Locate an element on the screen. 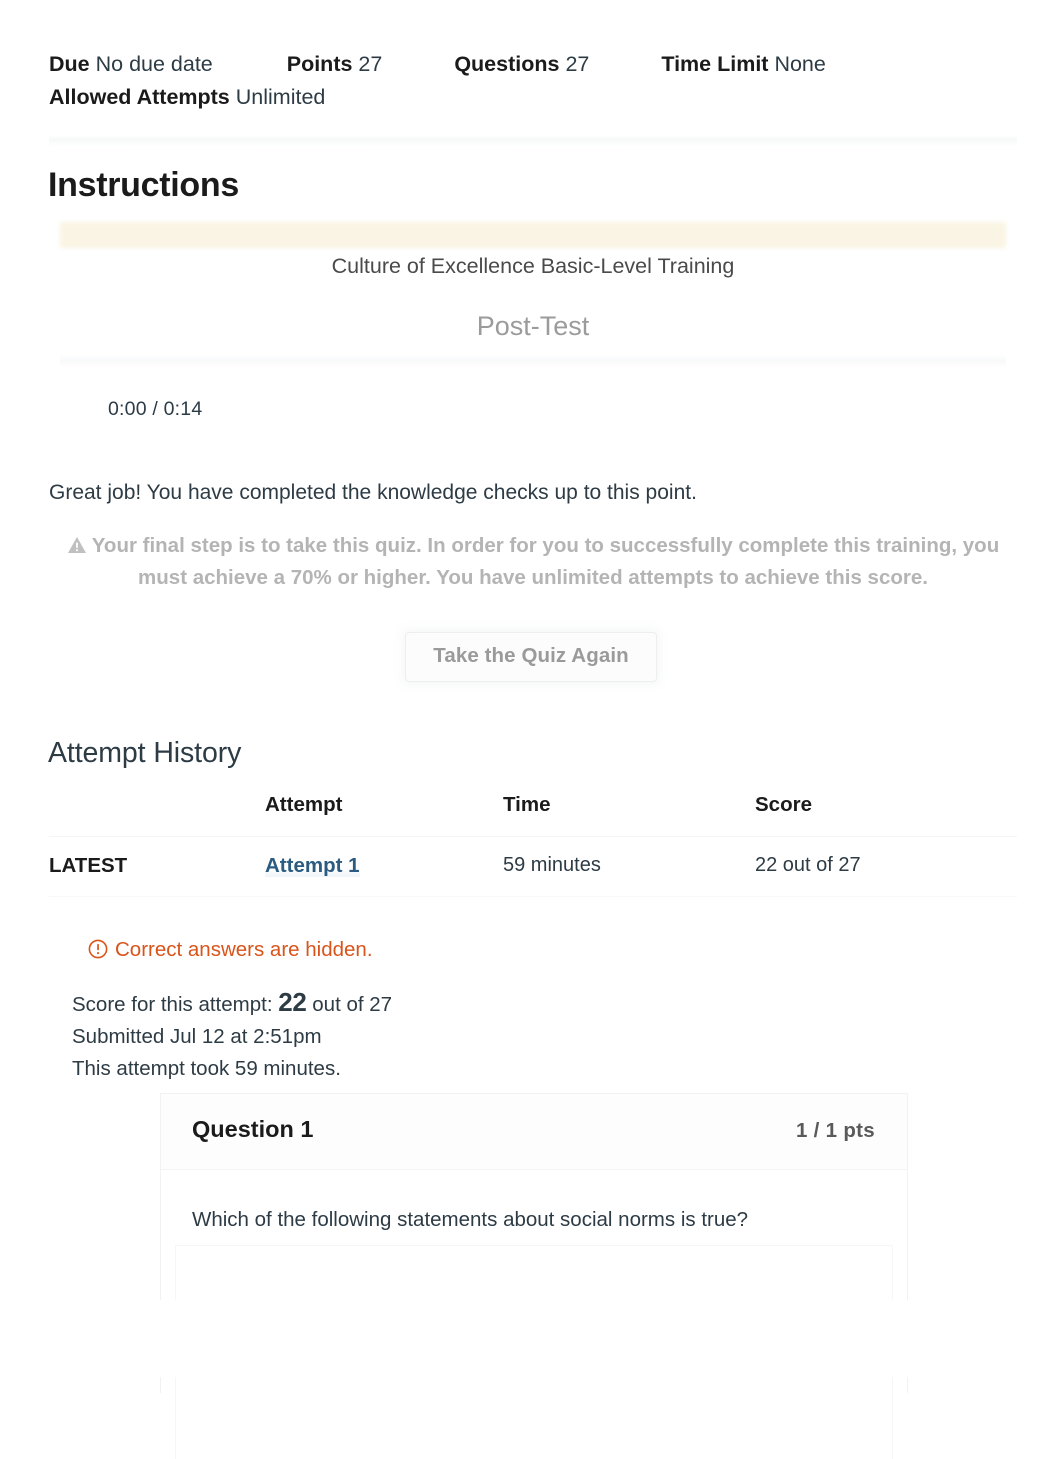 The width and height of the screenshot is (1062, 1459). course-subtitle: Post-Test is located at coordinates (533, 326).